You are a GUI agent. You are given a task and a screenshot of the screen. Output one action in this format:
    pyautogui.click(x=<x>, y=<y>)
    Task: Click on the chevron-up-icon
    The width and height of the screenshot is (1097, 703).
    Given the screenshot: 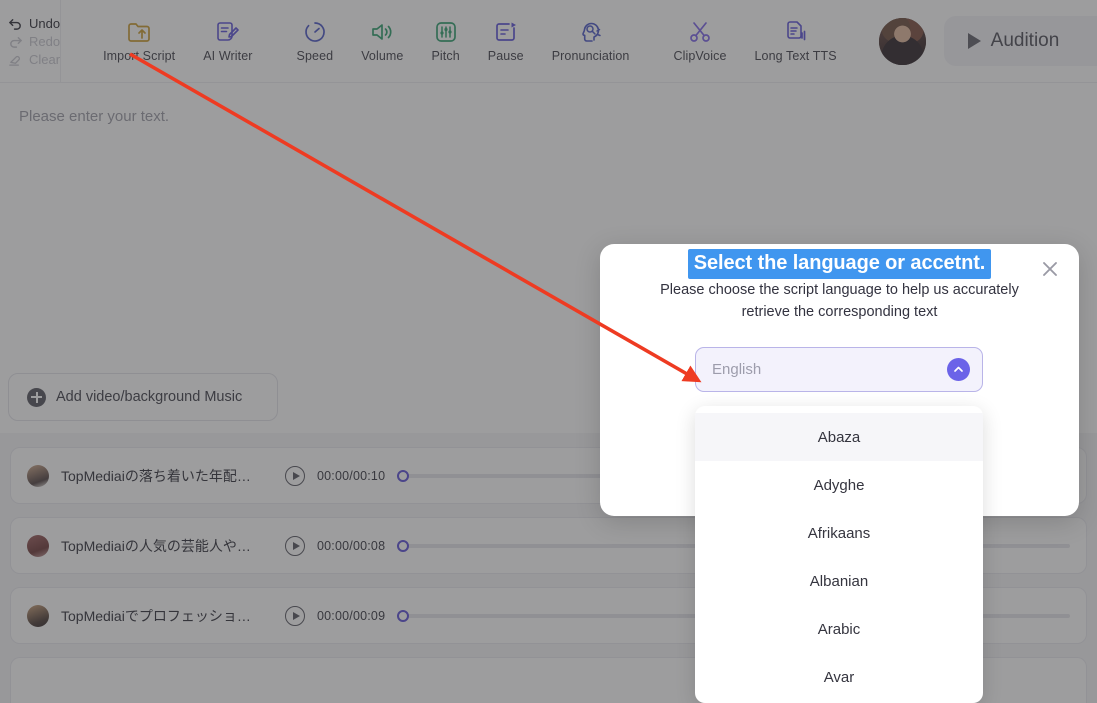 What is the action you would take?
    pyautogui.click(x=958, y=369)
    